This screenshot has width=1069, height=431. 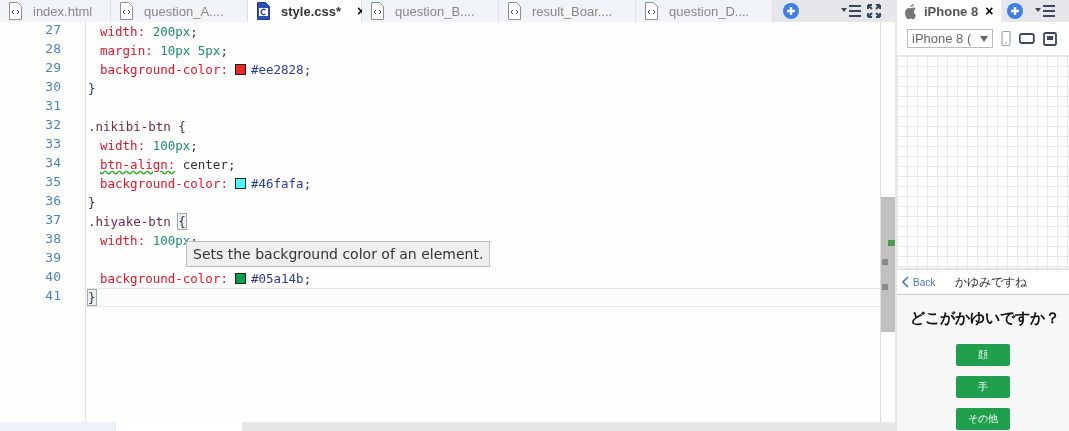 What do you see at coordinates (53, 144) in the screenshot?
I see `line-number: 33` at bounding box center [53, 144].